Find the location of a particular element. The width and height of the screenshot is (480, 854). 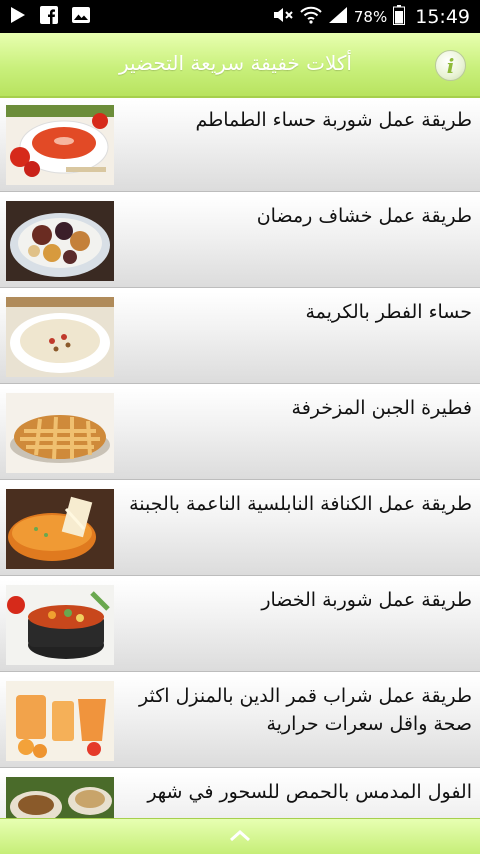

item-title: فطيرة الجبن المزخرفة is located at coordinates (381, 408).